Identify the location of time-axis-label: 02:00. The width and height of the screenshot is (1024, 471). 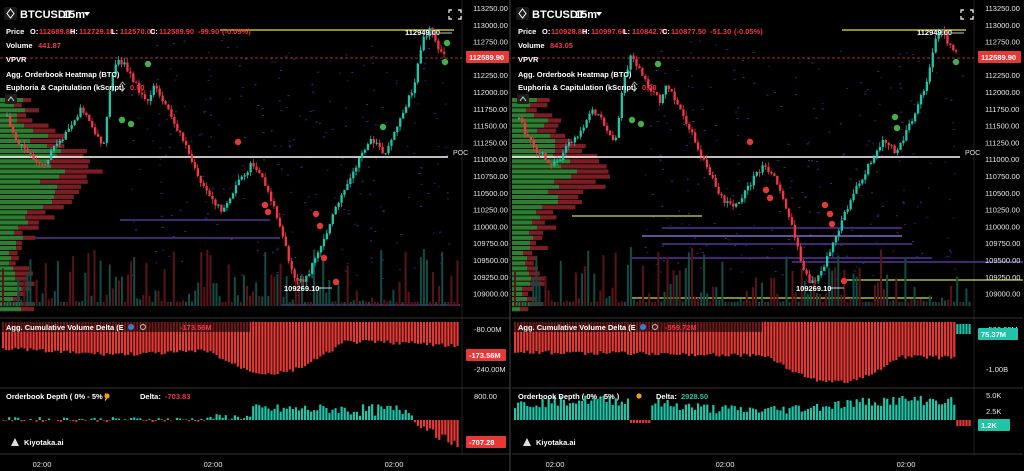
(213, 464).